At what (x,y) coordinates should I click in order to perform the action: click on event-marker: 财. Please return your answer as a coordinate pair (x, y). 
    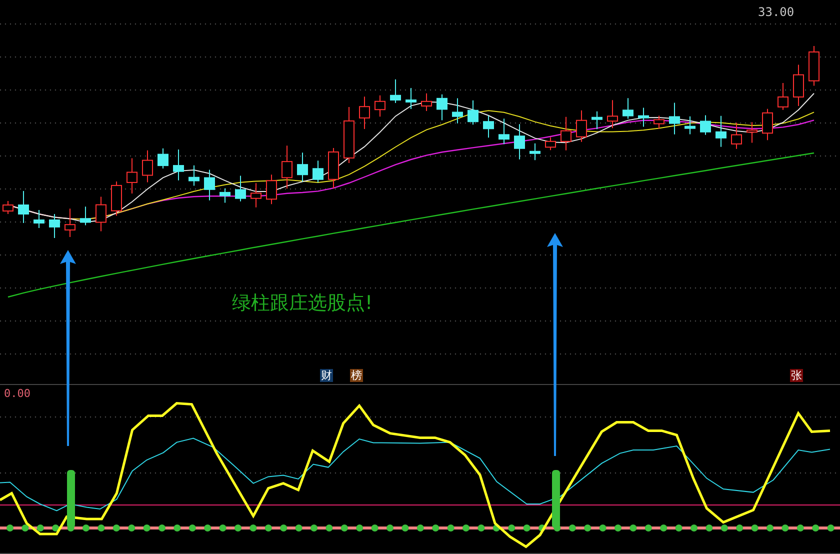
    Looking at the image, I should click on (326, 375).